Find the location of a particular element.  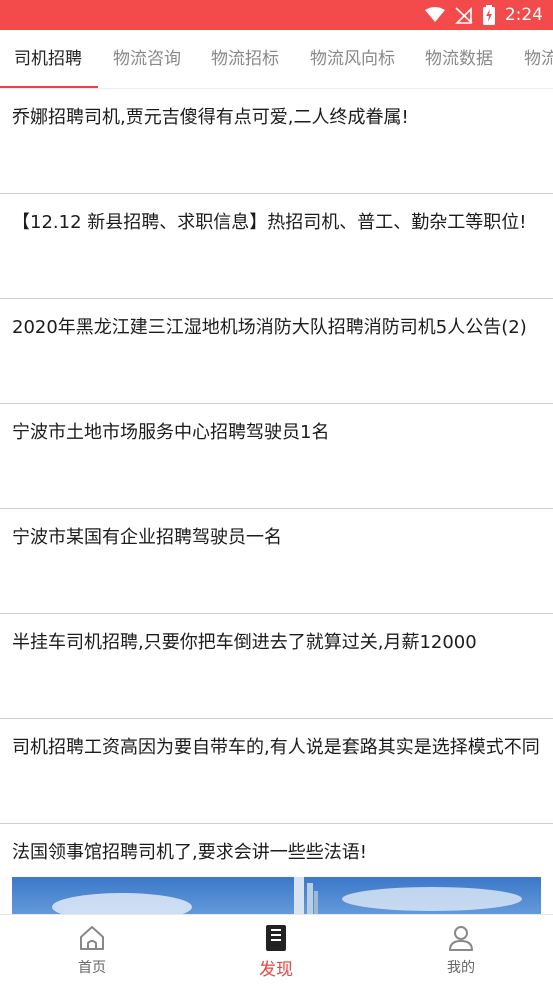

tab-logistics-bidding: 物流招标 is located at coordinates (245, 59).